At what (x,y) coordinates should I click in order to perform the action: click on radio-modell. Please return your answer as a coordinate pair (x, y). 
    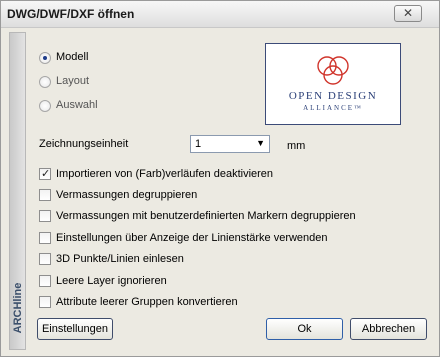
    Looking at the image, I should click on (45, 58).